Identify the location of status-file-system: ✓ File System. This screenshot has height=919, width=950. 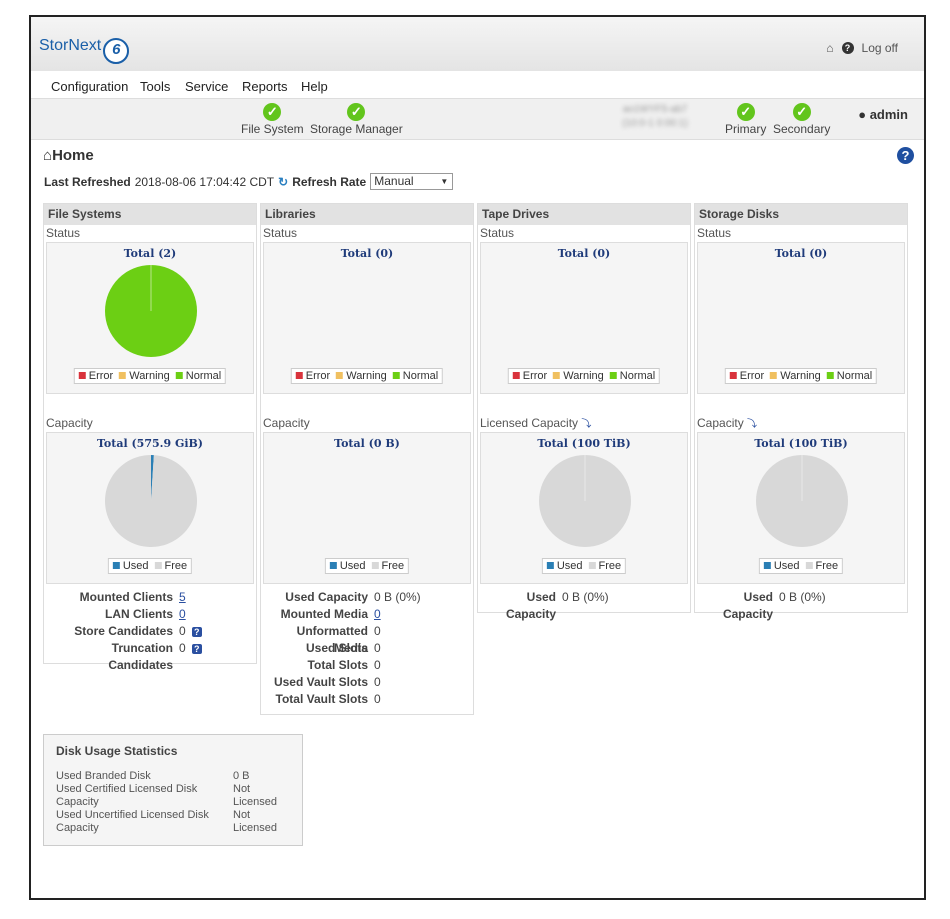
(272, 119).